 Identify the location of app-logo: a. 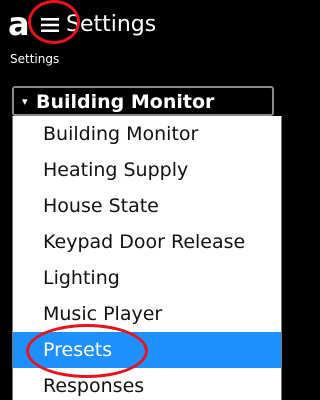
(19, 24).